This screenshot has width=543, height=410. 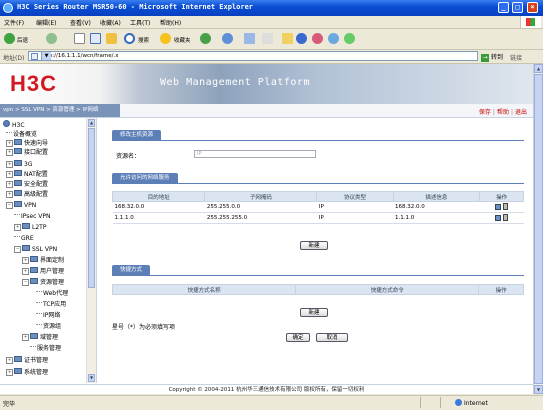 What do you see at coordinates (249, 38) in the screenshot?
I see `mail-icon` at bounding box center [249, 38].